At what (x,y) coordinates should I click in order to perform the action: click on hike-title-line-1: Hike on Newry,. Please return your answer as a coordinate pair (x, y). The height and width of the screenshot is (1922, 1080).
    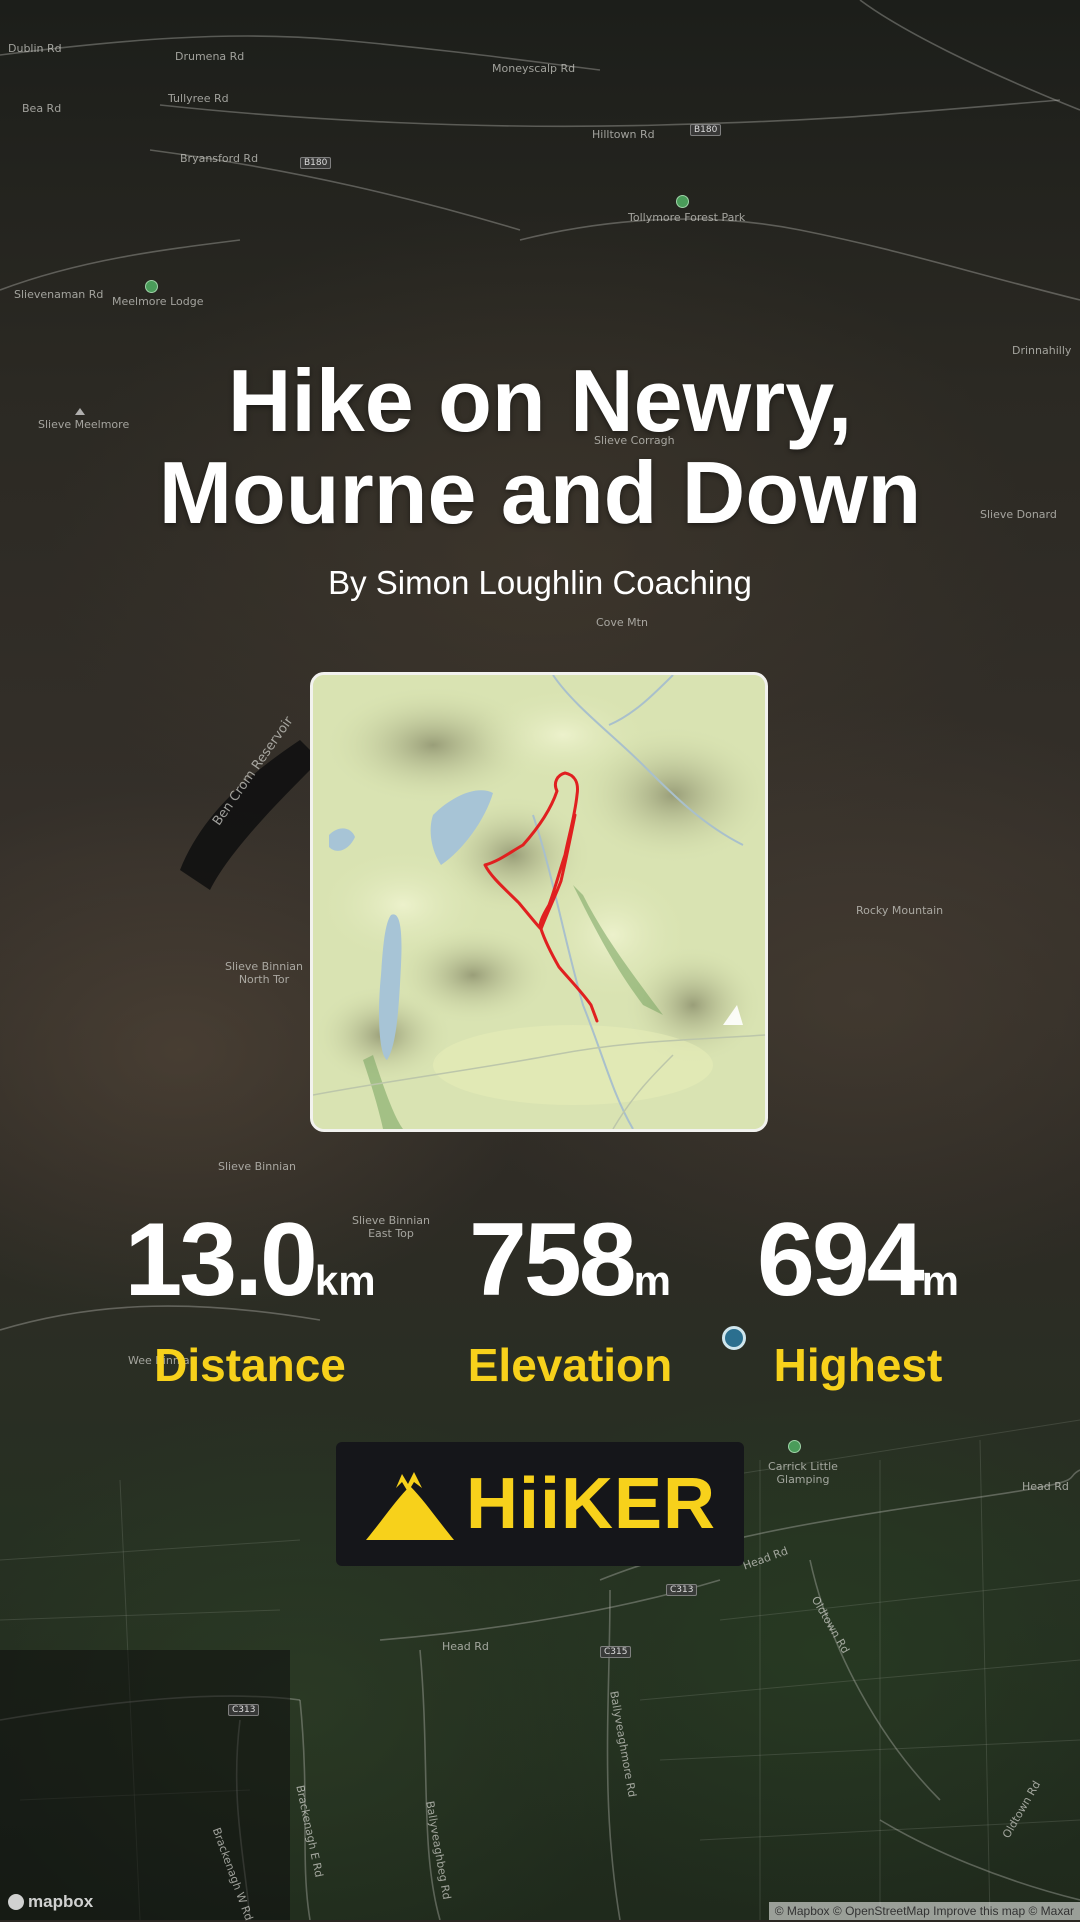
    Looking at the image, I should click on (540, 400).